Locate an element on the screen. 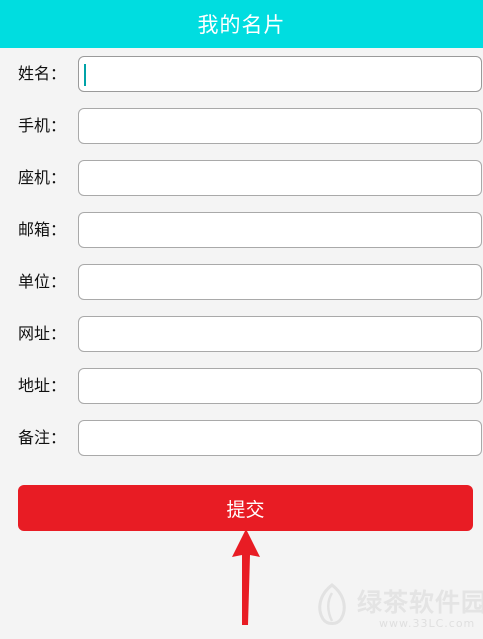 The image size is (483, 639). address-label: 地址： is located at coordinates (42, 385).